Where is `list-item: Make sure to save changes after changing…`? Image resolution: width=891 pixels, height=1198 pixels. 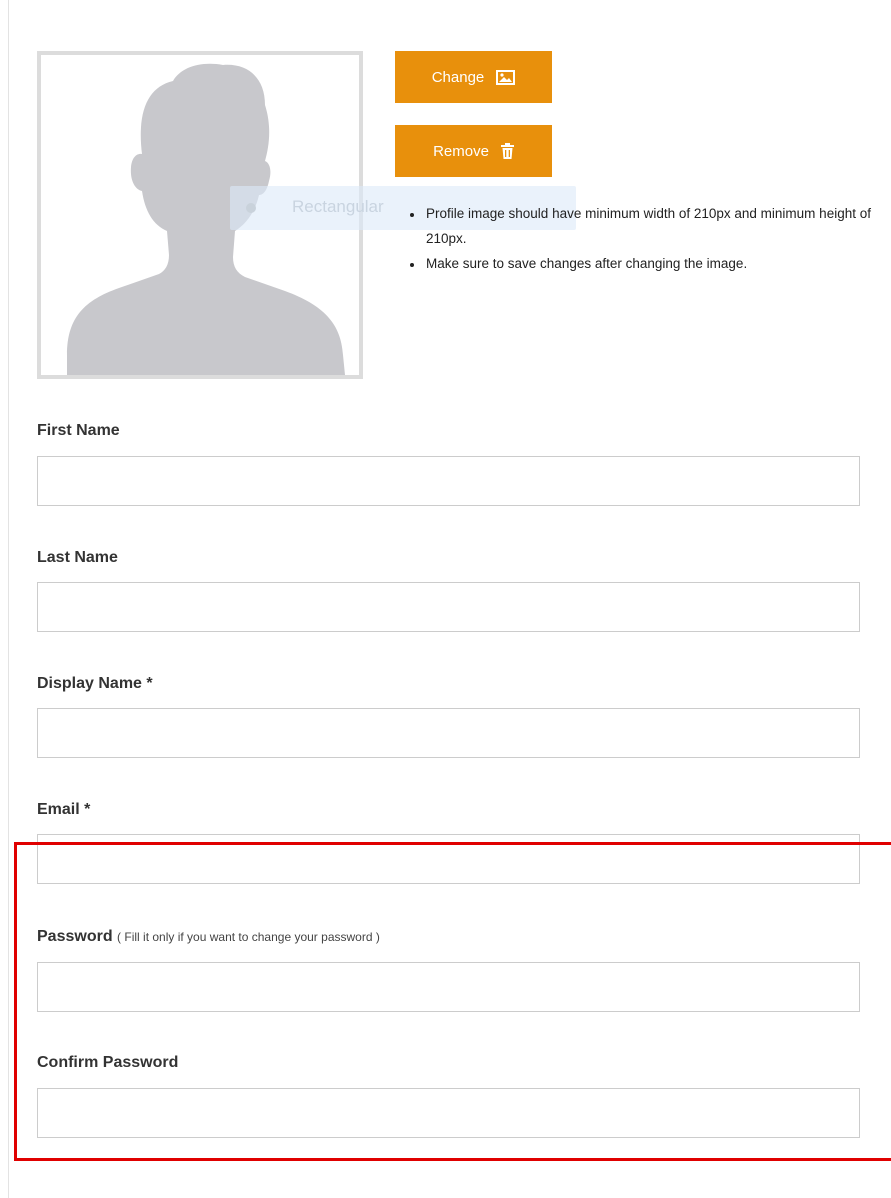 list-item: Make sure to save changes after changing… is located at coordinates (645, 263).